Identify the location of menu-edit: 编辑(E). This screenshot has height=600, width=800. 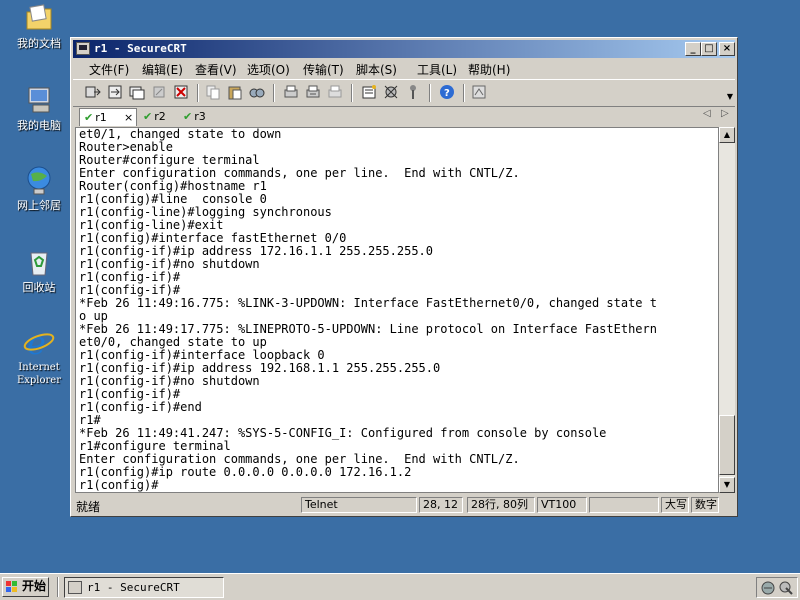
(162, 69).